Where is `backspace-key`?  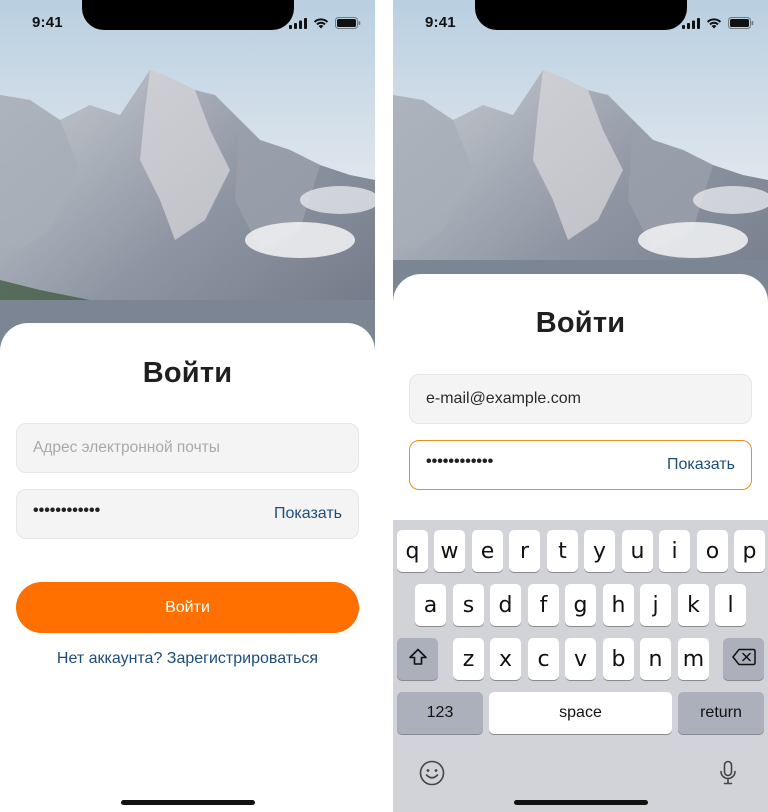
backspace-key is located at coordinates (743, 659).